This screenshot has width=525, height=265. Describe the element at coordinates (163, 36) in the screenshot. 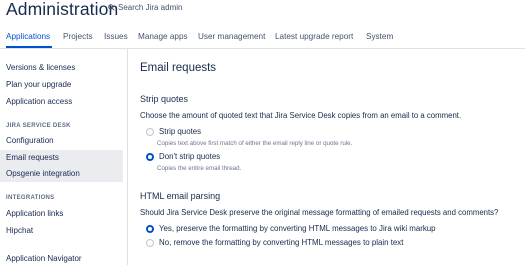

I see `tab-manage-apps: Manage apps` at that location.